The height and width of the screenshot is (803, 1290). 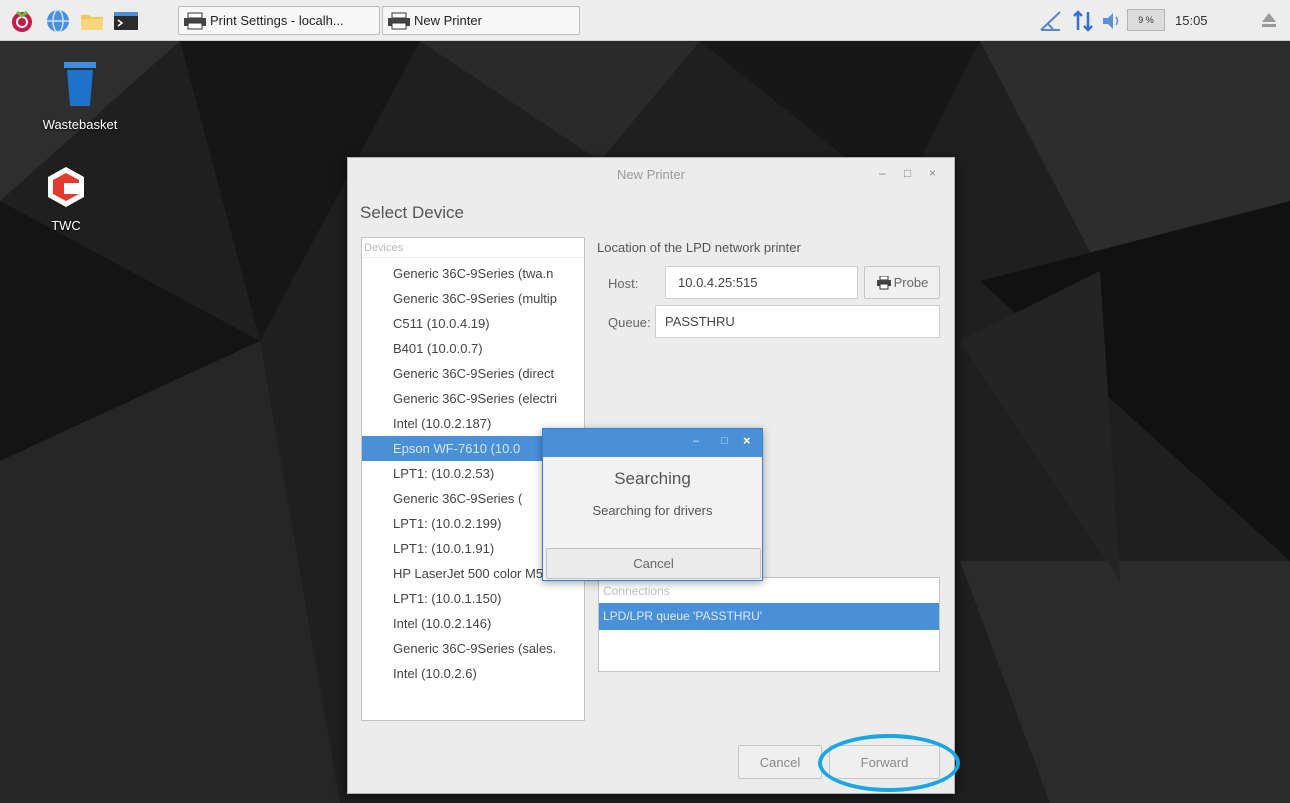 I want to click on list-item: B401 (10.0.0.7), so click(x=473, y=348).